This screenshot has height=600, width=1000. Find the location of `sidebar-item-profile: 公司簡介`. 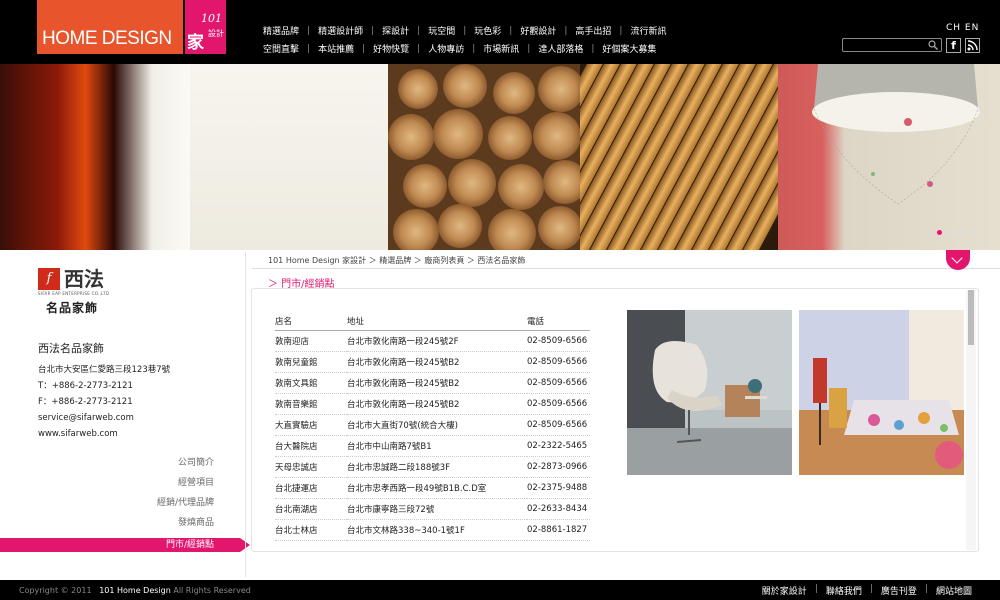

sidebar-item-profile: 公司簡介 is located at coordinates (120, 465).